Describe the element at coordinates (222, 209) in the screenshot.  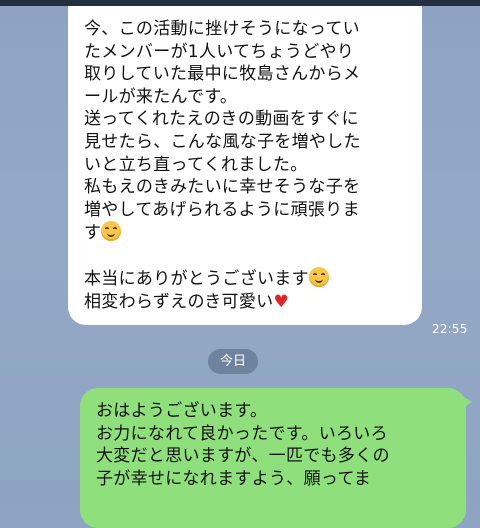
I see `incoming-line-9: 増やしてあげられるように頑張りま` at that location.